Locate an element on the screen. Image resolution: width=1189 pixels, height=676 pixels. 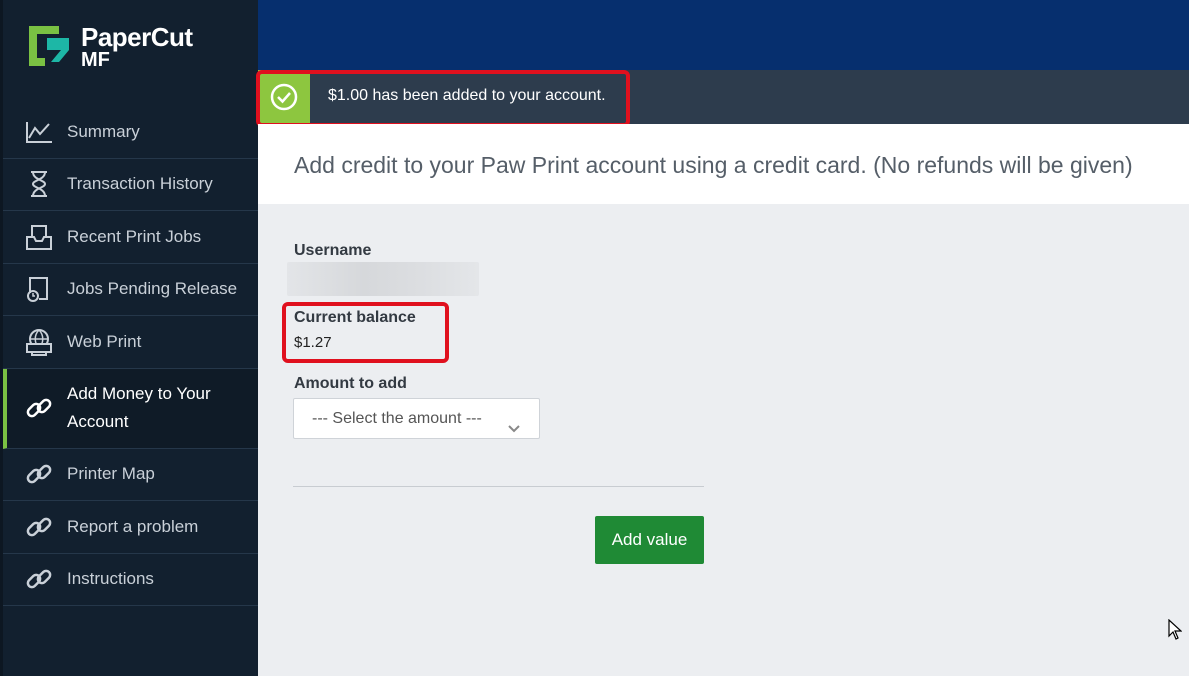
sidebar-item-transaction-history: Transaction History is located at coordinates (130, 185).